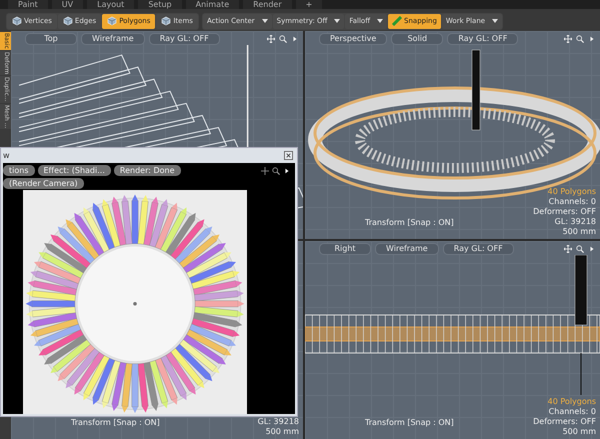 The image size is (600, 439). Describe the element at coordinates (28, 4) in the screenshot. I see `menu-tab: Paint` at that location.